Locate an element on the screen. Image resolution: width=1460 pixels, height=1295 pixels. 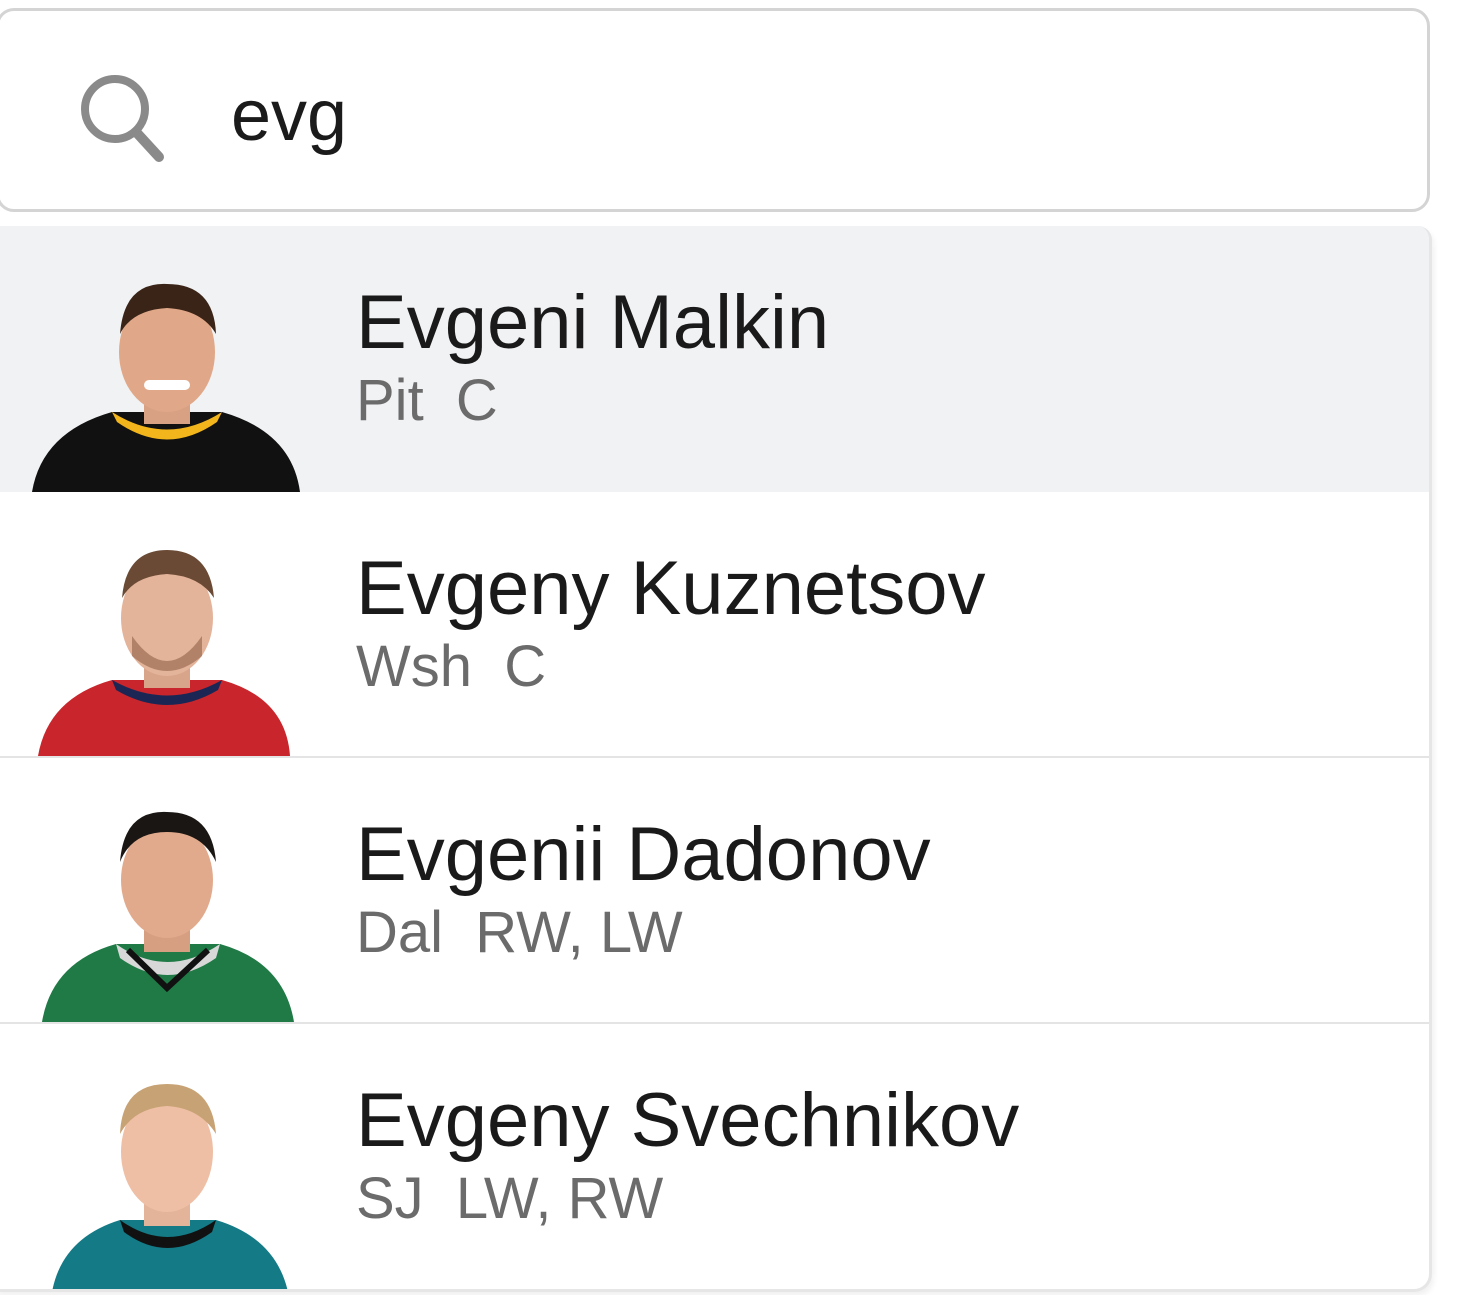
player-name: Evgeny Kuznetsov is located at coordinates (671, 588).